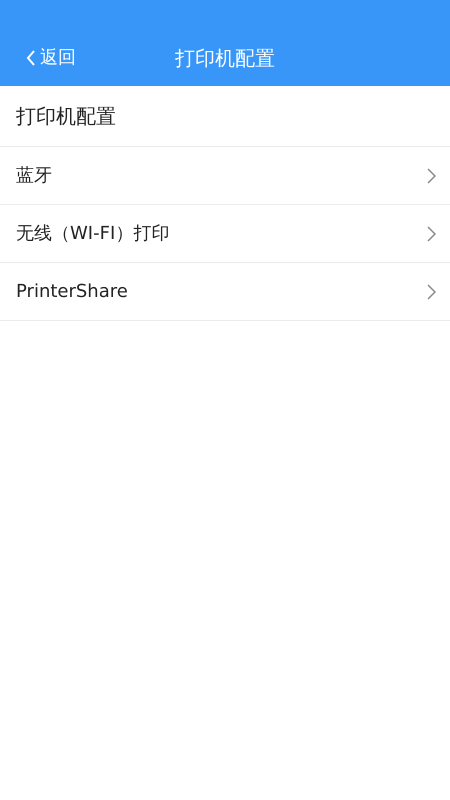  I want to click on settings-row: PrinterShare, so click(225, 292).